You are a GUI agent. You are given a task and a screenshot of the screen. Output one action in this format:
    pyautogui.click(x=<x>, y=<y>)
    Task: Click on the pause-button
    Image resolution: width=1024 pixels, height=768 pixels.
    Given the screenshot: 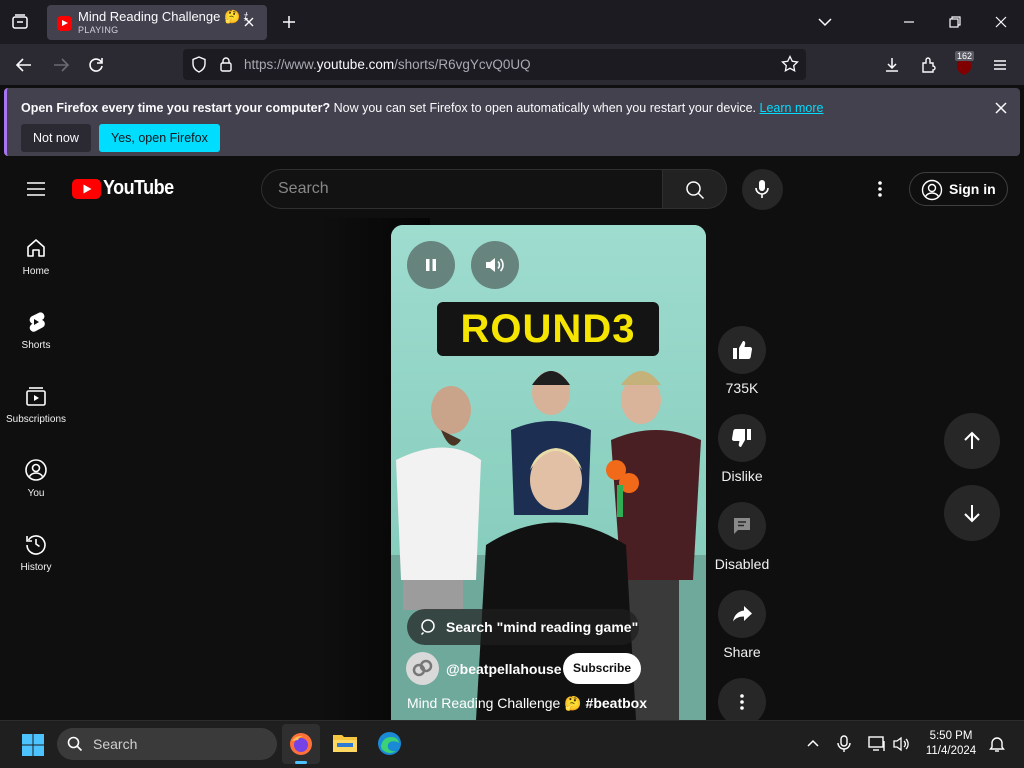 What is the action you would take?
    pyautogui.click(x=431, y=265)
    